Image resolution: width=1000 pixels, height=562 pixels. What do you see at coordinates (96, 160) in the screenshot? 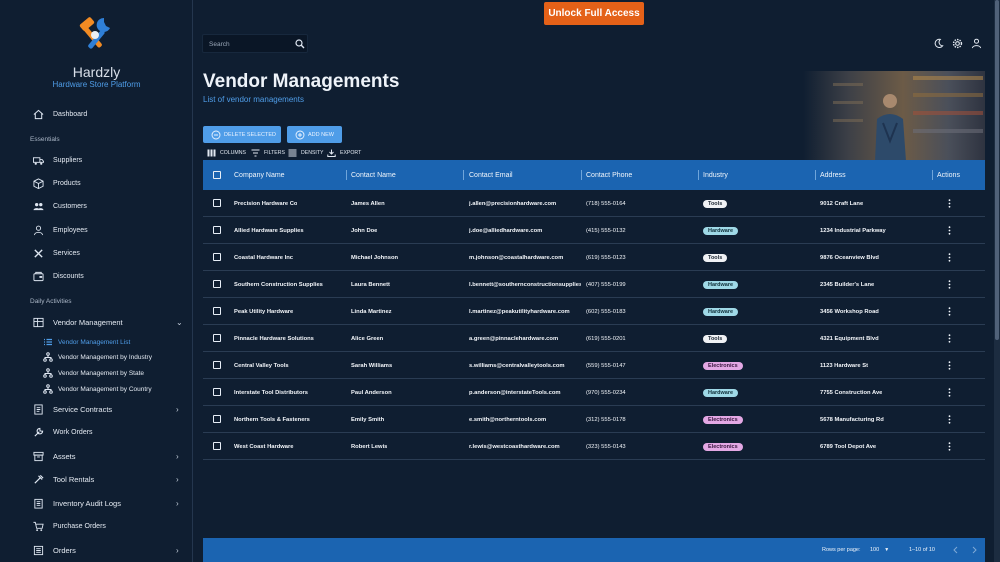
I see `sidebar-item-suppliers: Suppliers` at bounding box center [96, 160].